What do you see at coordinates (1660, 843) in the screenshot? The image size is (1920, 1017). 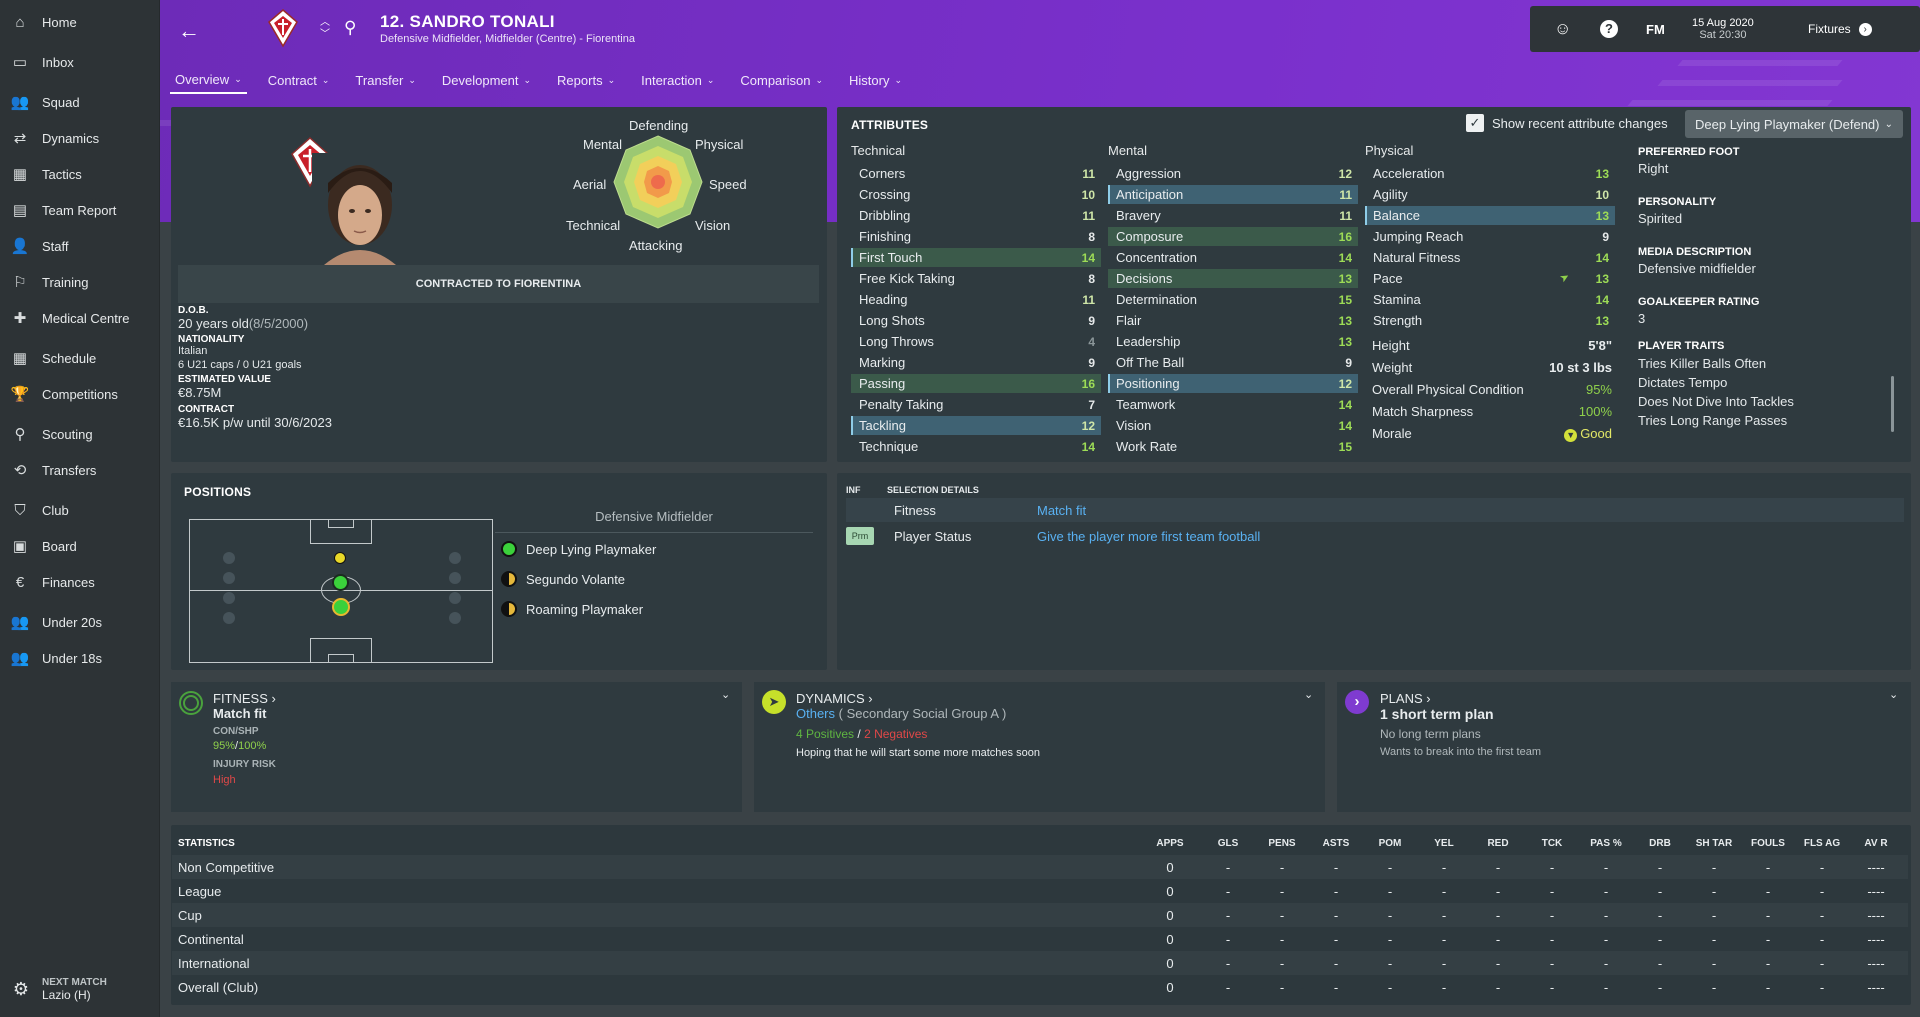 I see `stat-col-drb: DRB` at bounding box center [1660, 843].